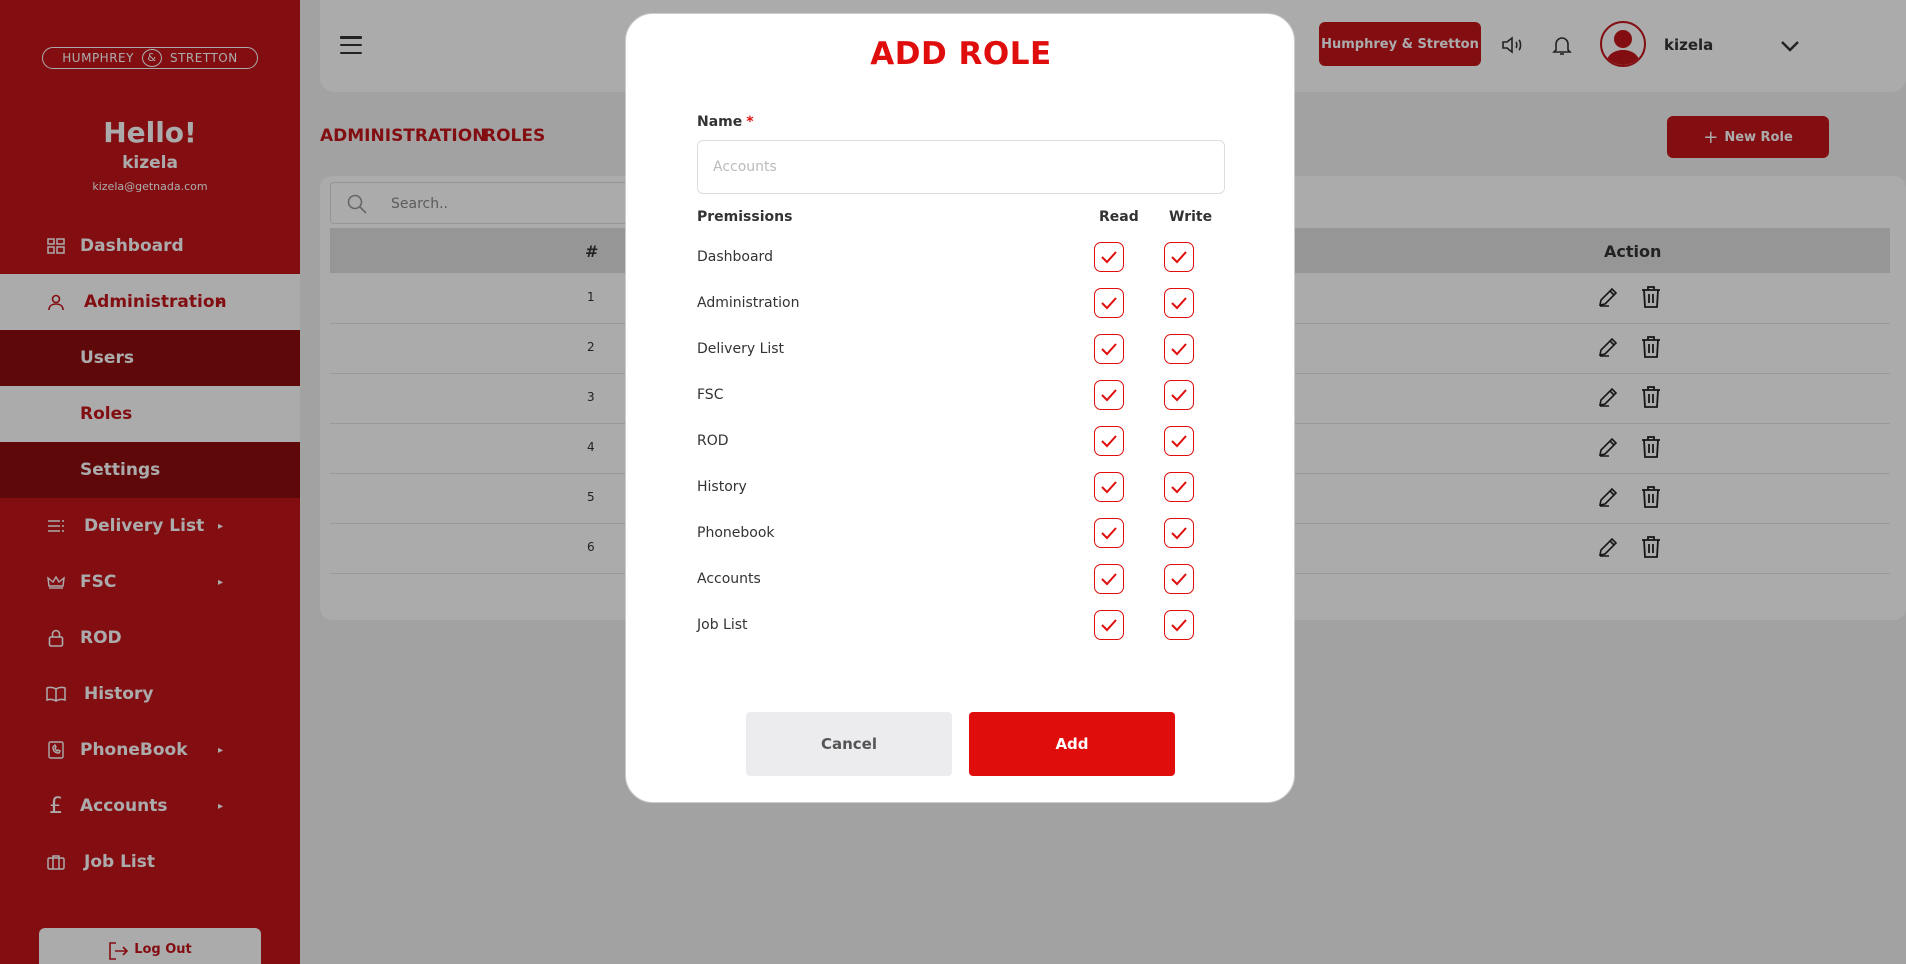 The image size is (1906, 964). I want to click on cancel-button: Cancel, so click(849, 744).